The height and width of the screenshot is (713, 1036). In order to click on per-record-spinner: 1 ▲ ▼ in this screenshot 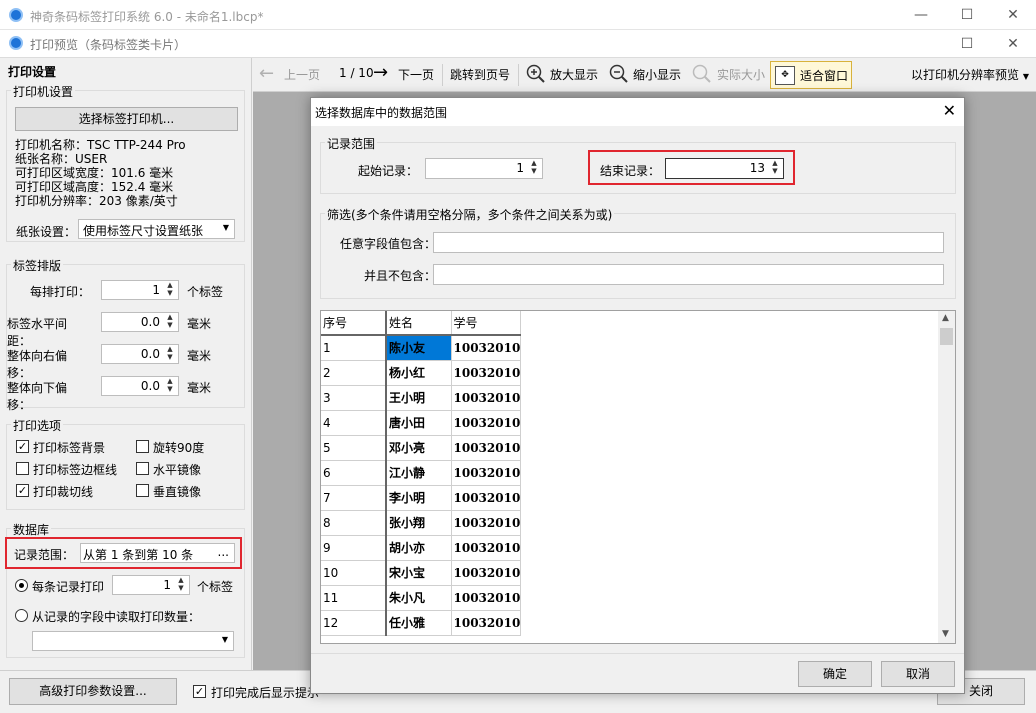, I will do `click(151, 585)`.